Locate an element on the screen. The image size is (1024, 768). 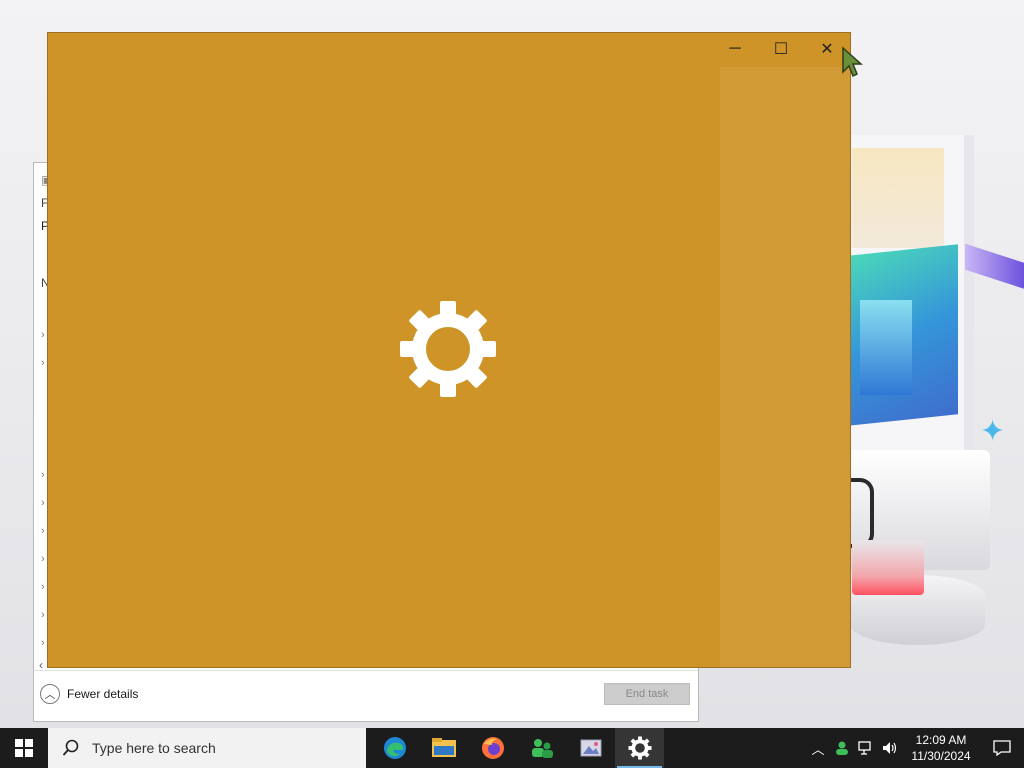
taskbar-app-people is located at coordinates (541, 748).